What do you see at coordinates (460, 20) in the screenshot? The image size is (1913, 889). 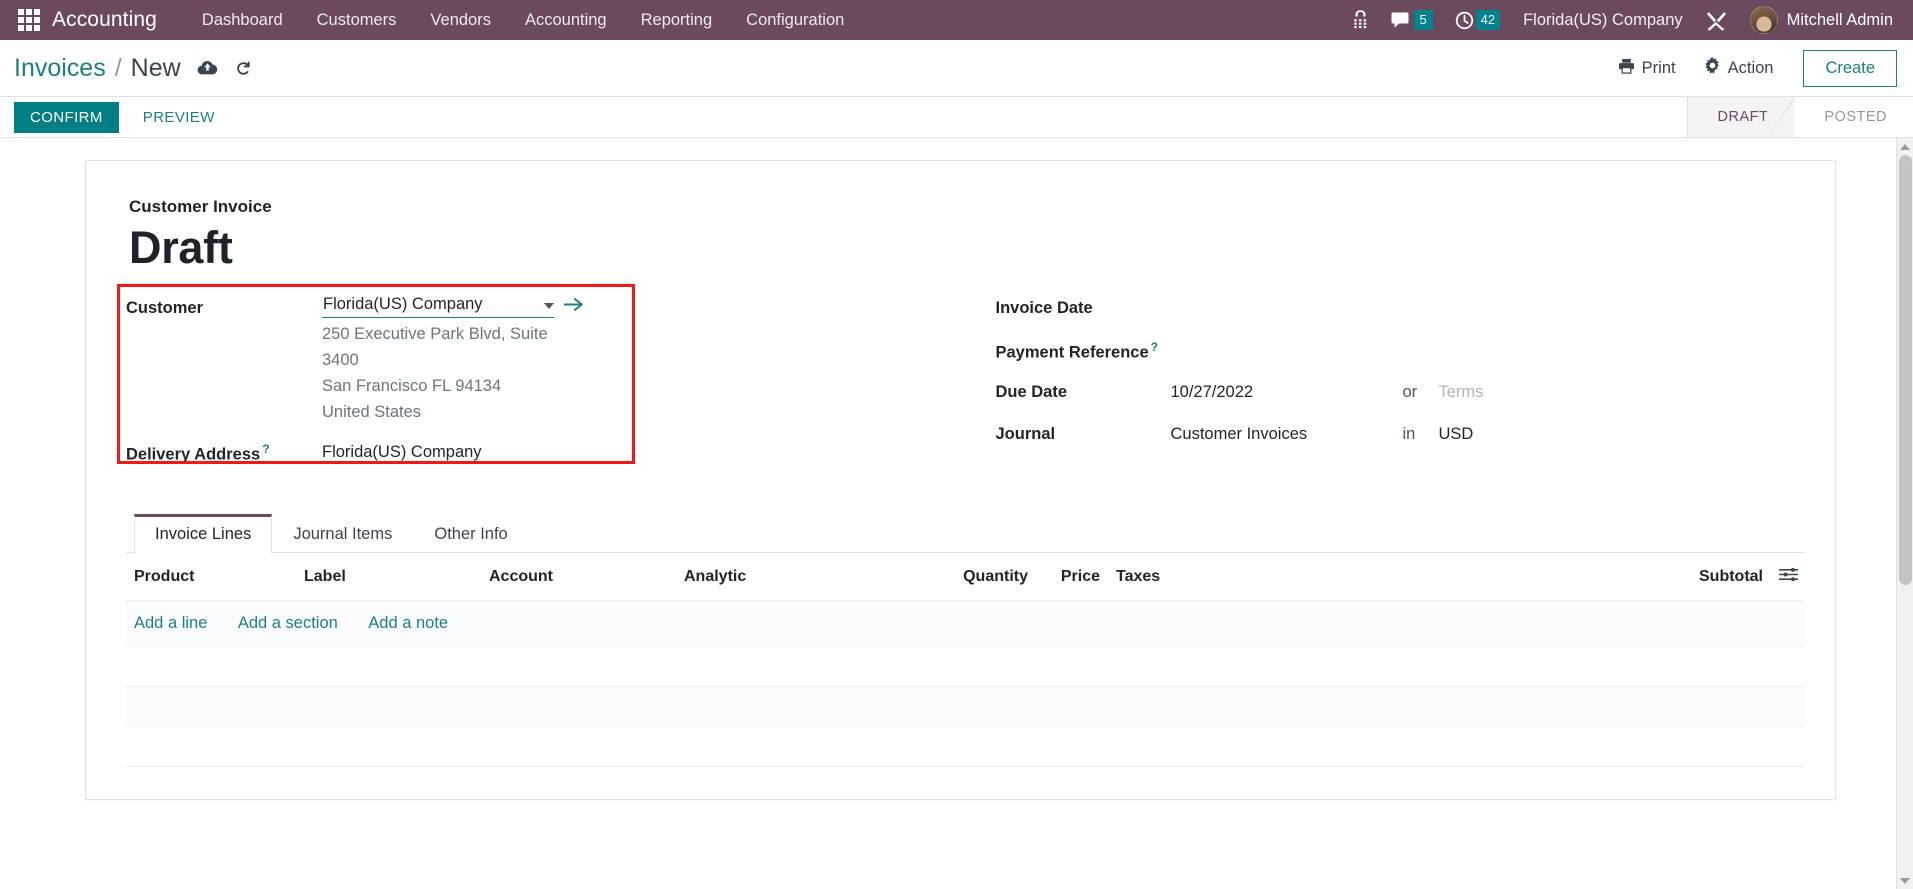 I see `menu-item-vendors: Vendors` at bounding box center [460, 20].